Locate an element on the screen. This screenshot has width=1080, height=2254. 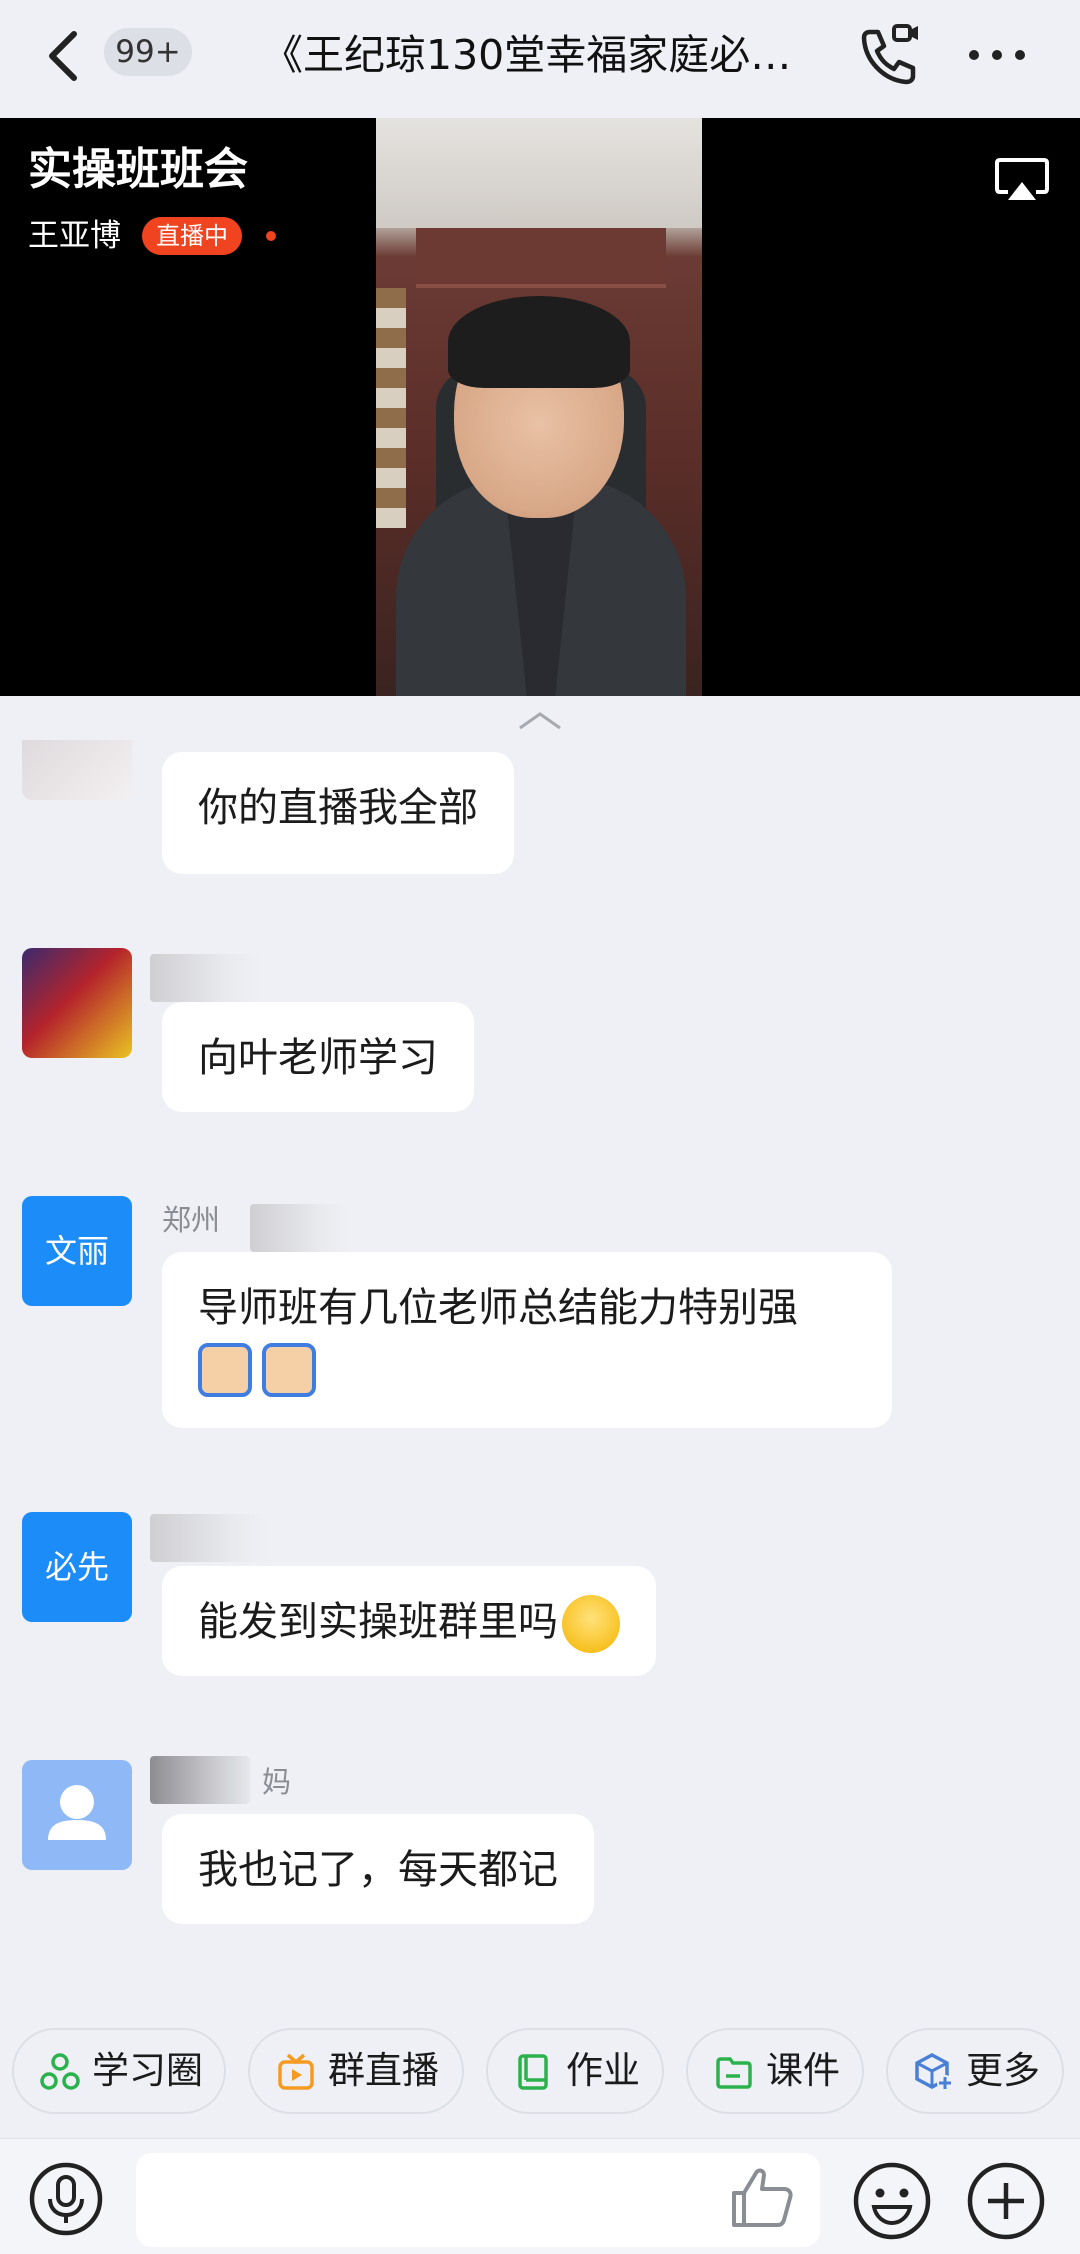
study-circle-button: 学习圈 is located at coordinates (119, 2071).